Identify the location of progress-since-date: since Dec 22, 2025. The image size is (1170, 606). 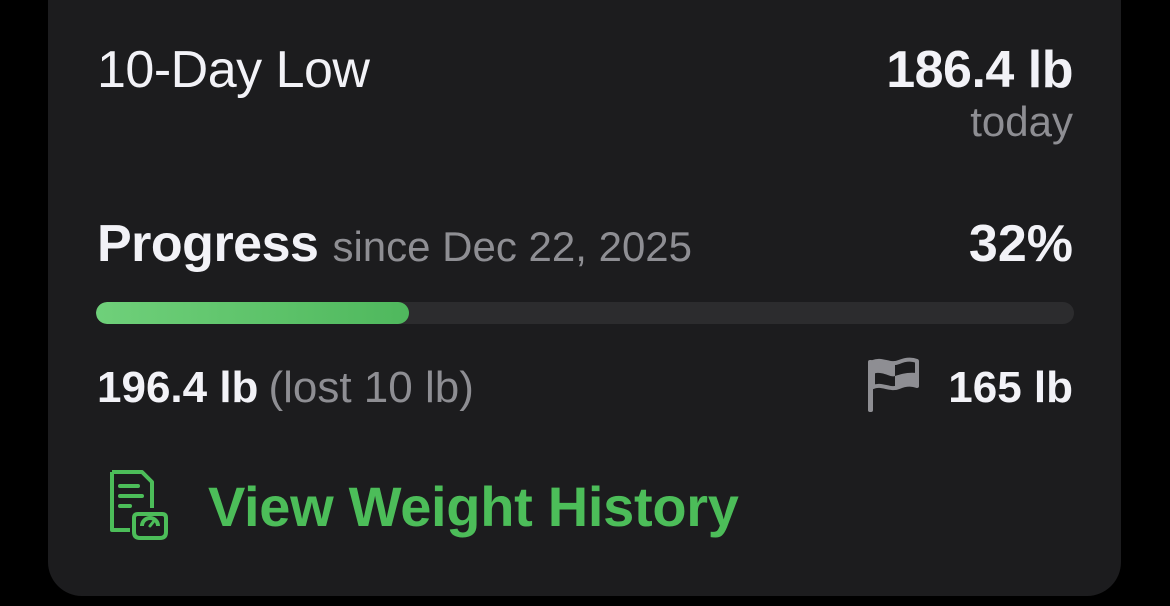
(512, 246).